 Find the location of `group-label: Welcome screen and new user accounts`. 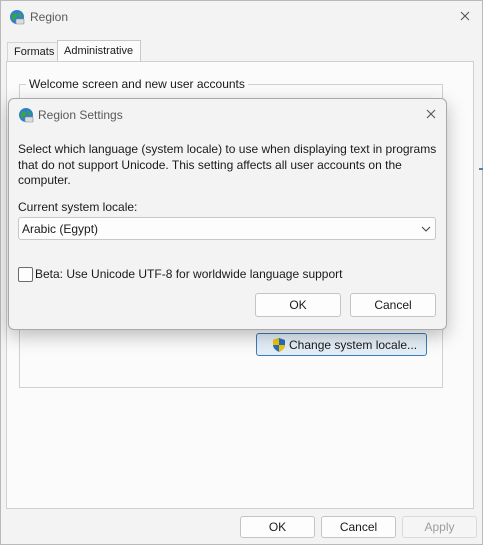

group-label: Welcome screen and new user accounts is located at coordinates (137, 84).